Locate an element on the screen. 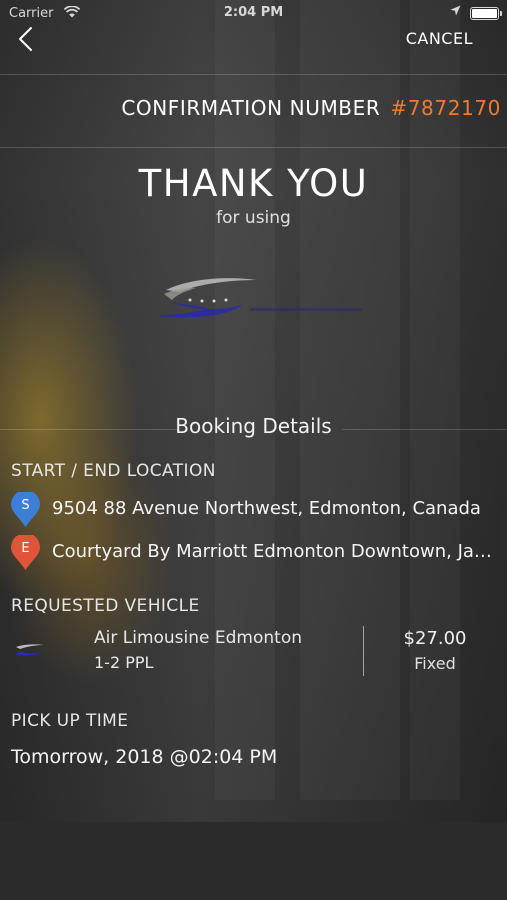  end-pin-icon: E is located at coordinates (25, 553).